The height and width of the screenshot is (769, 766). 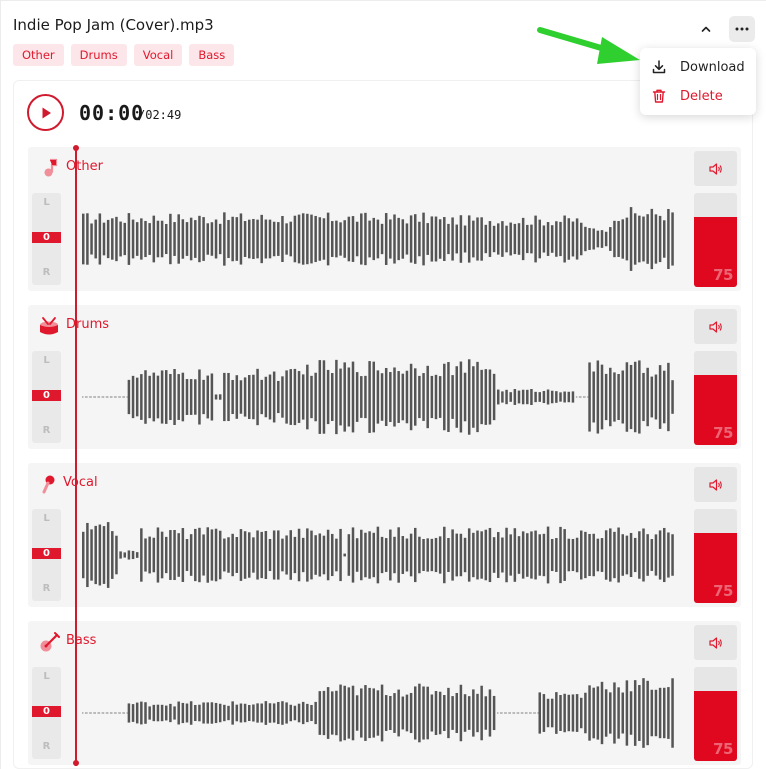 I want to click on tag-other: Other, so click(x=38, y=55).